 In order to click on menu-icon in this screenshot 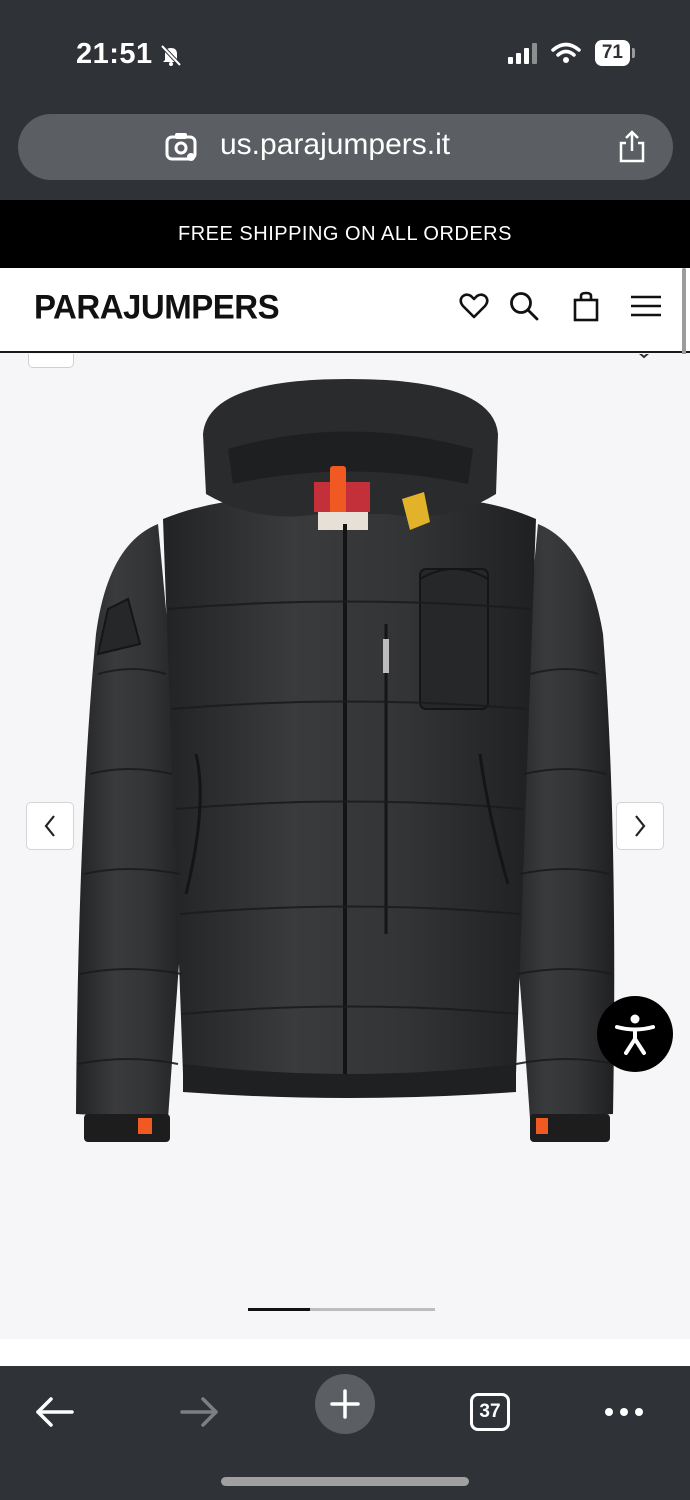, I will do `click(646, 306)`.